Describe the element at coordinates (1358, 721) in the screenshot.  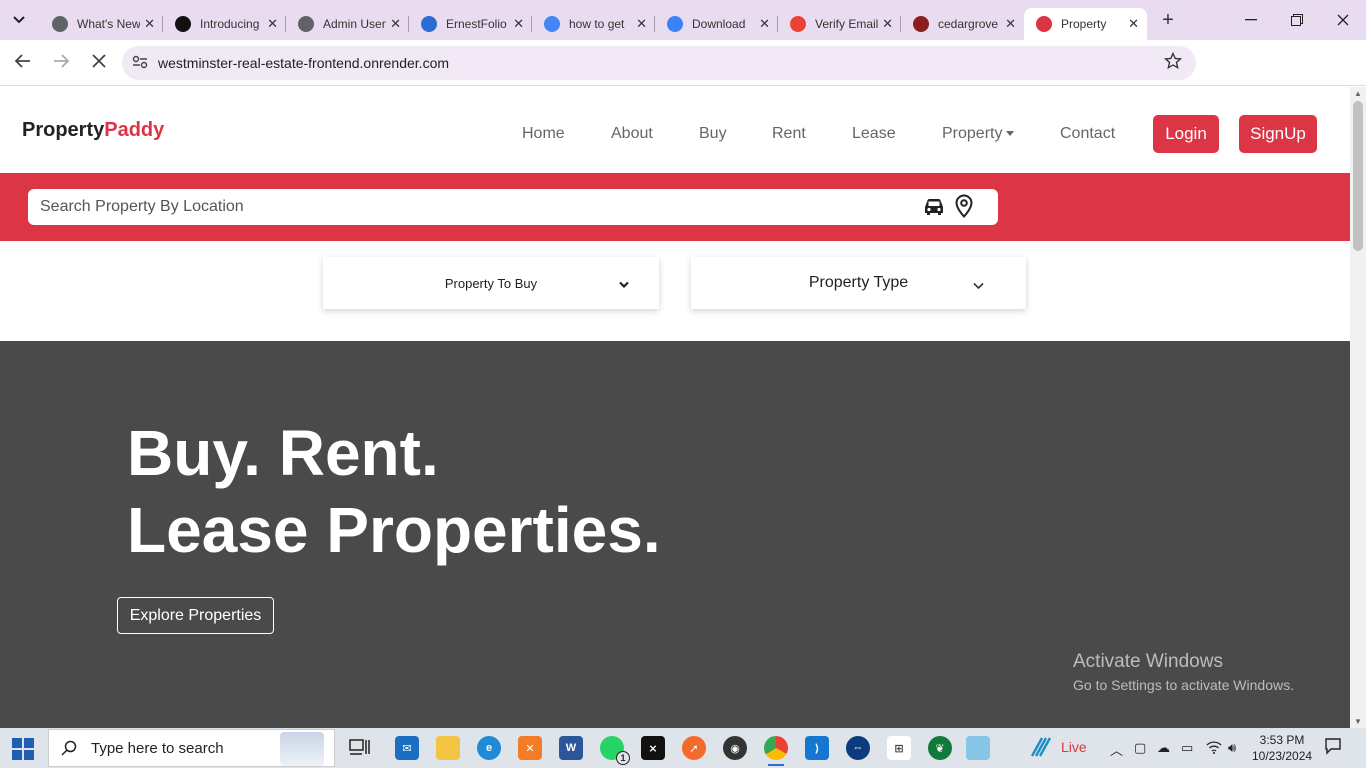
I see `scroll-down-arrow-icon: ▼` at that location.